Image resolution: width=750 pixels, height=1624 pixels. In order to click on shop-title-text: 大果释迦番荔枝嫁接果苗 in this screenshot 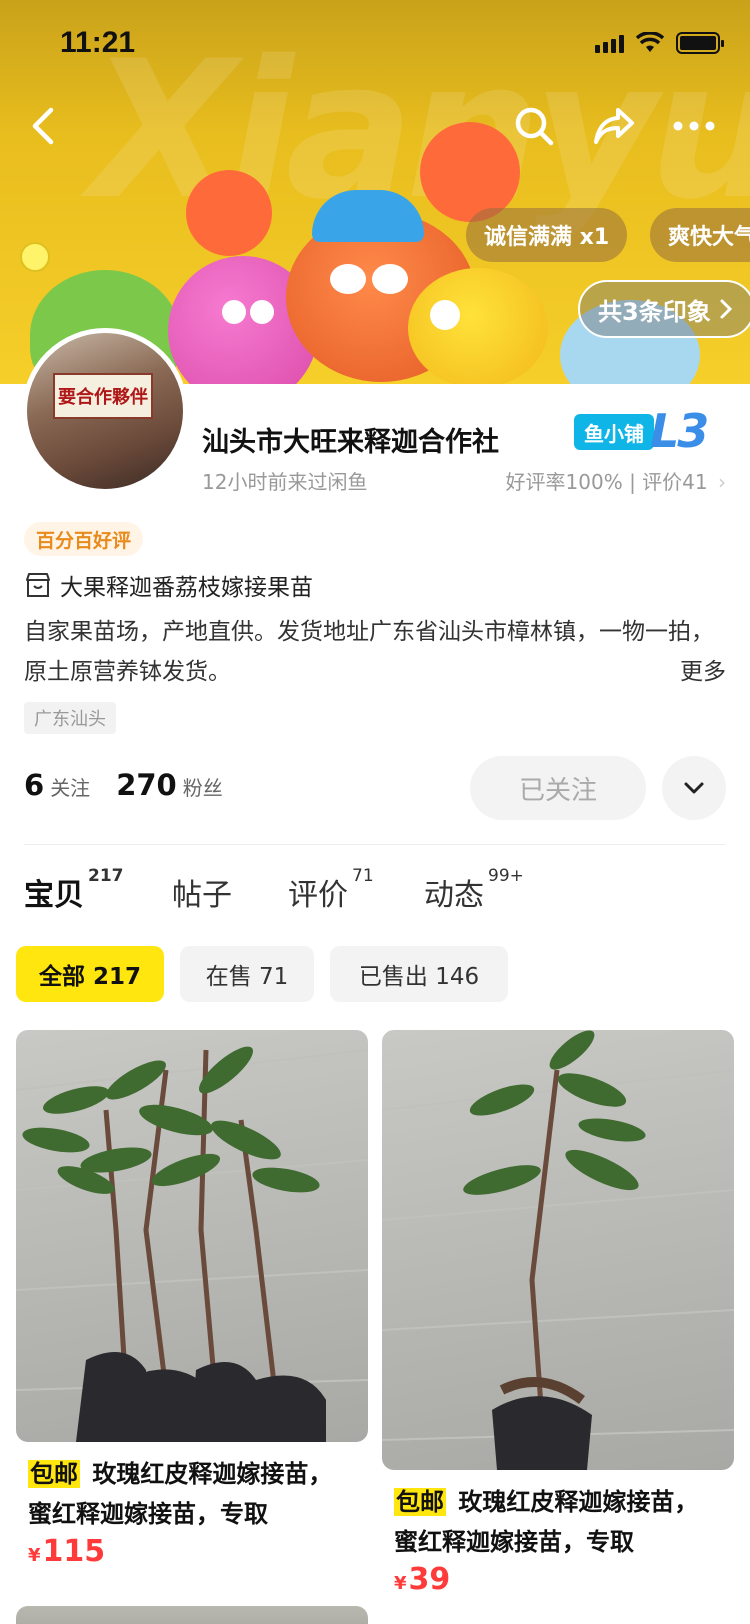, I will do `click(186, 588)`.